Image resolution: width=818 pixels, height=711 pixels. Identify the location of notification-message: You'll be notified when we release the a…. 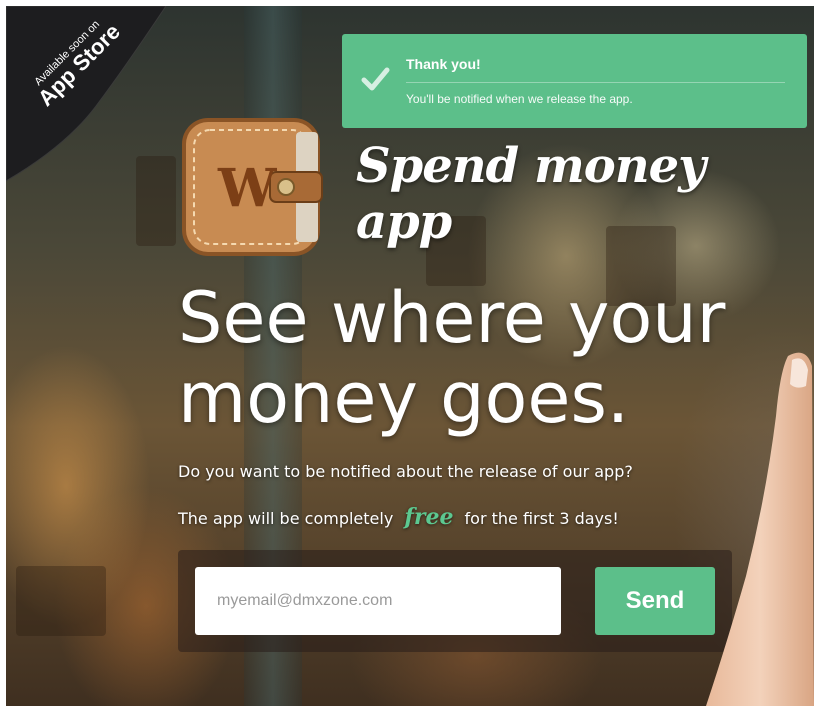
(519, 99).